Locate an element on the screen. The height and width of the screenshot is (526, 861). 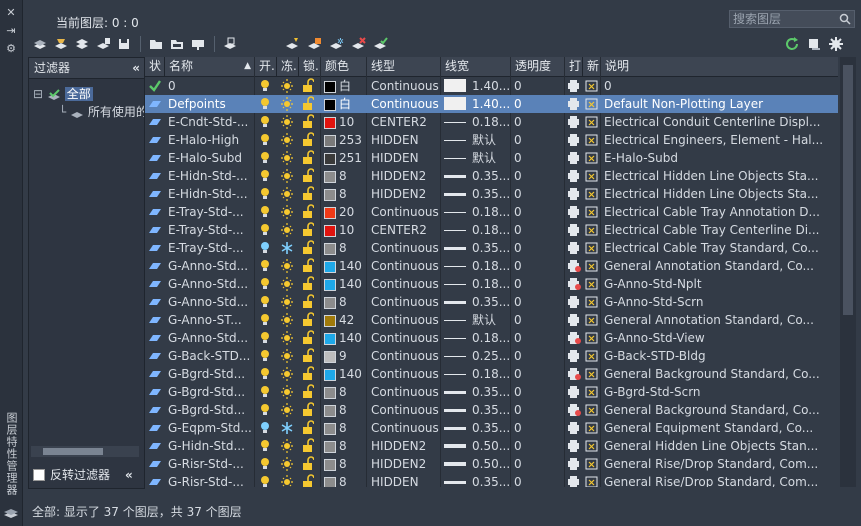
linetype-value: HIDDEN is located at coordinates (405, 480).